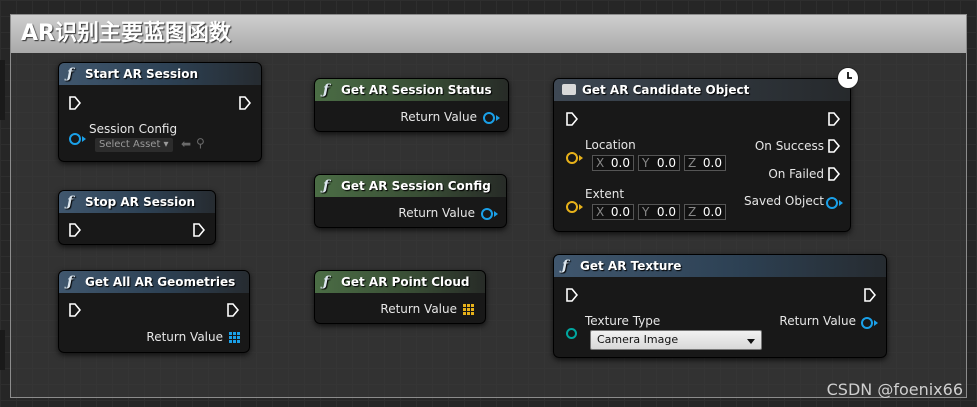 This screenshot has width=977, height=407. What do you see at coordinates (834, 146) in the screenshot?
I see `on-success-exec-pin` at bounding box center [834, 146].